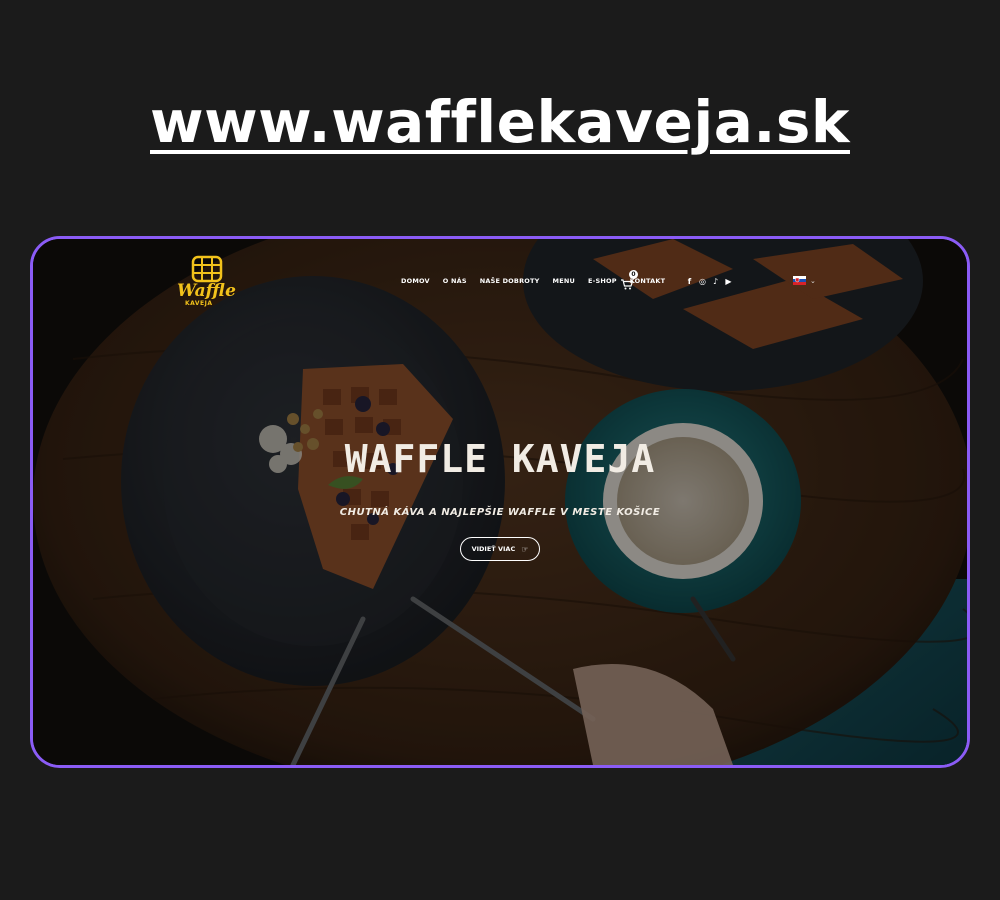 The height and width of the screenshot is (900, 1000). What do you see at coordinates (627, 284) in the screenshot?
I see `cart-icon` at bounding box center [627, 284].